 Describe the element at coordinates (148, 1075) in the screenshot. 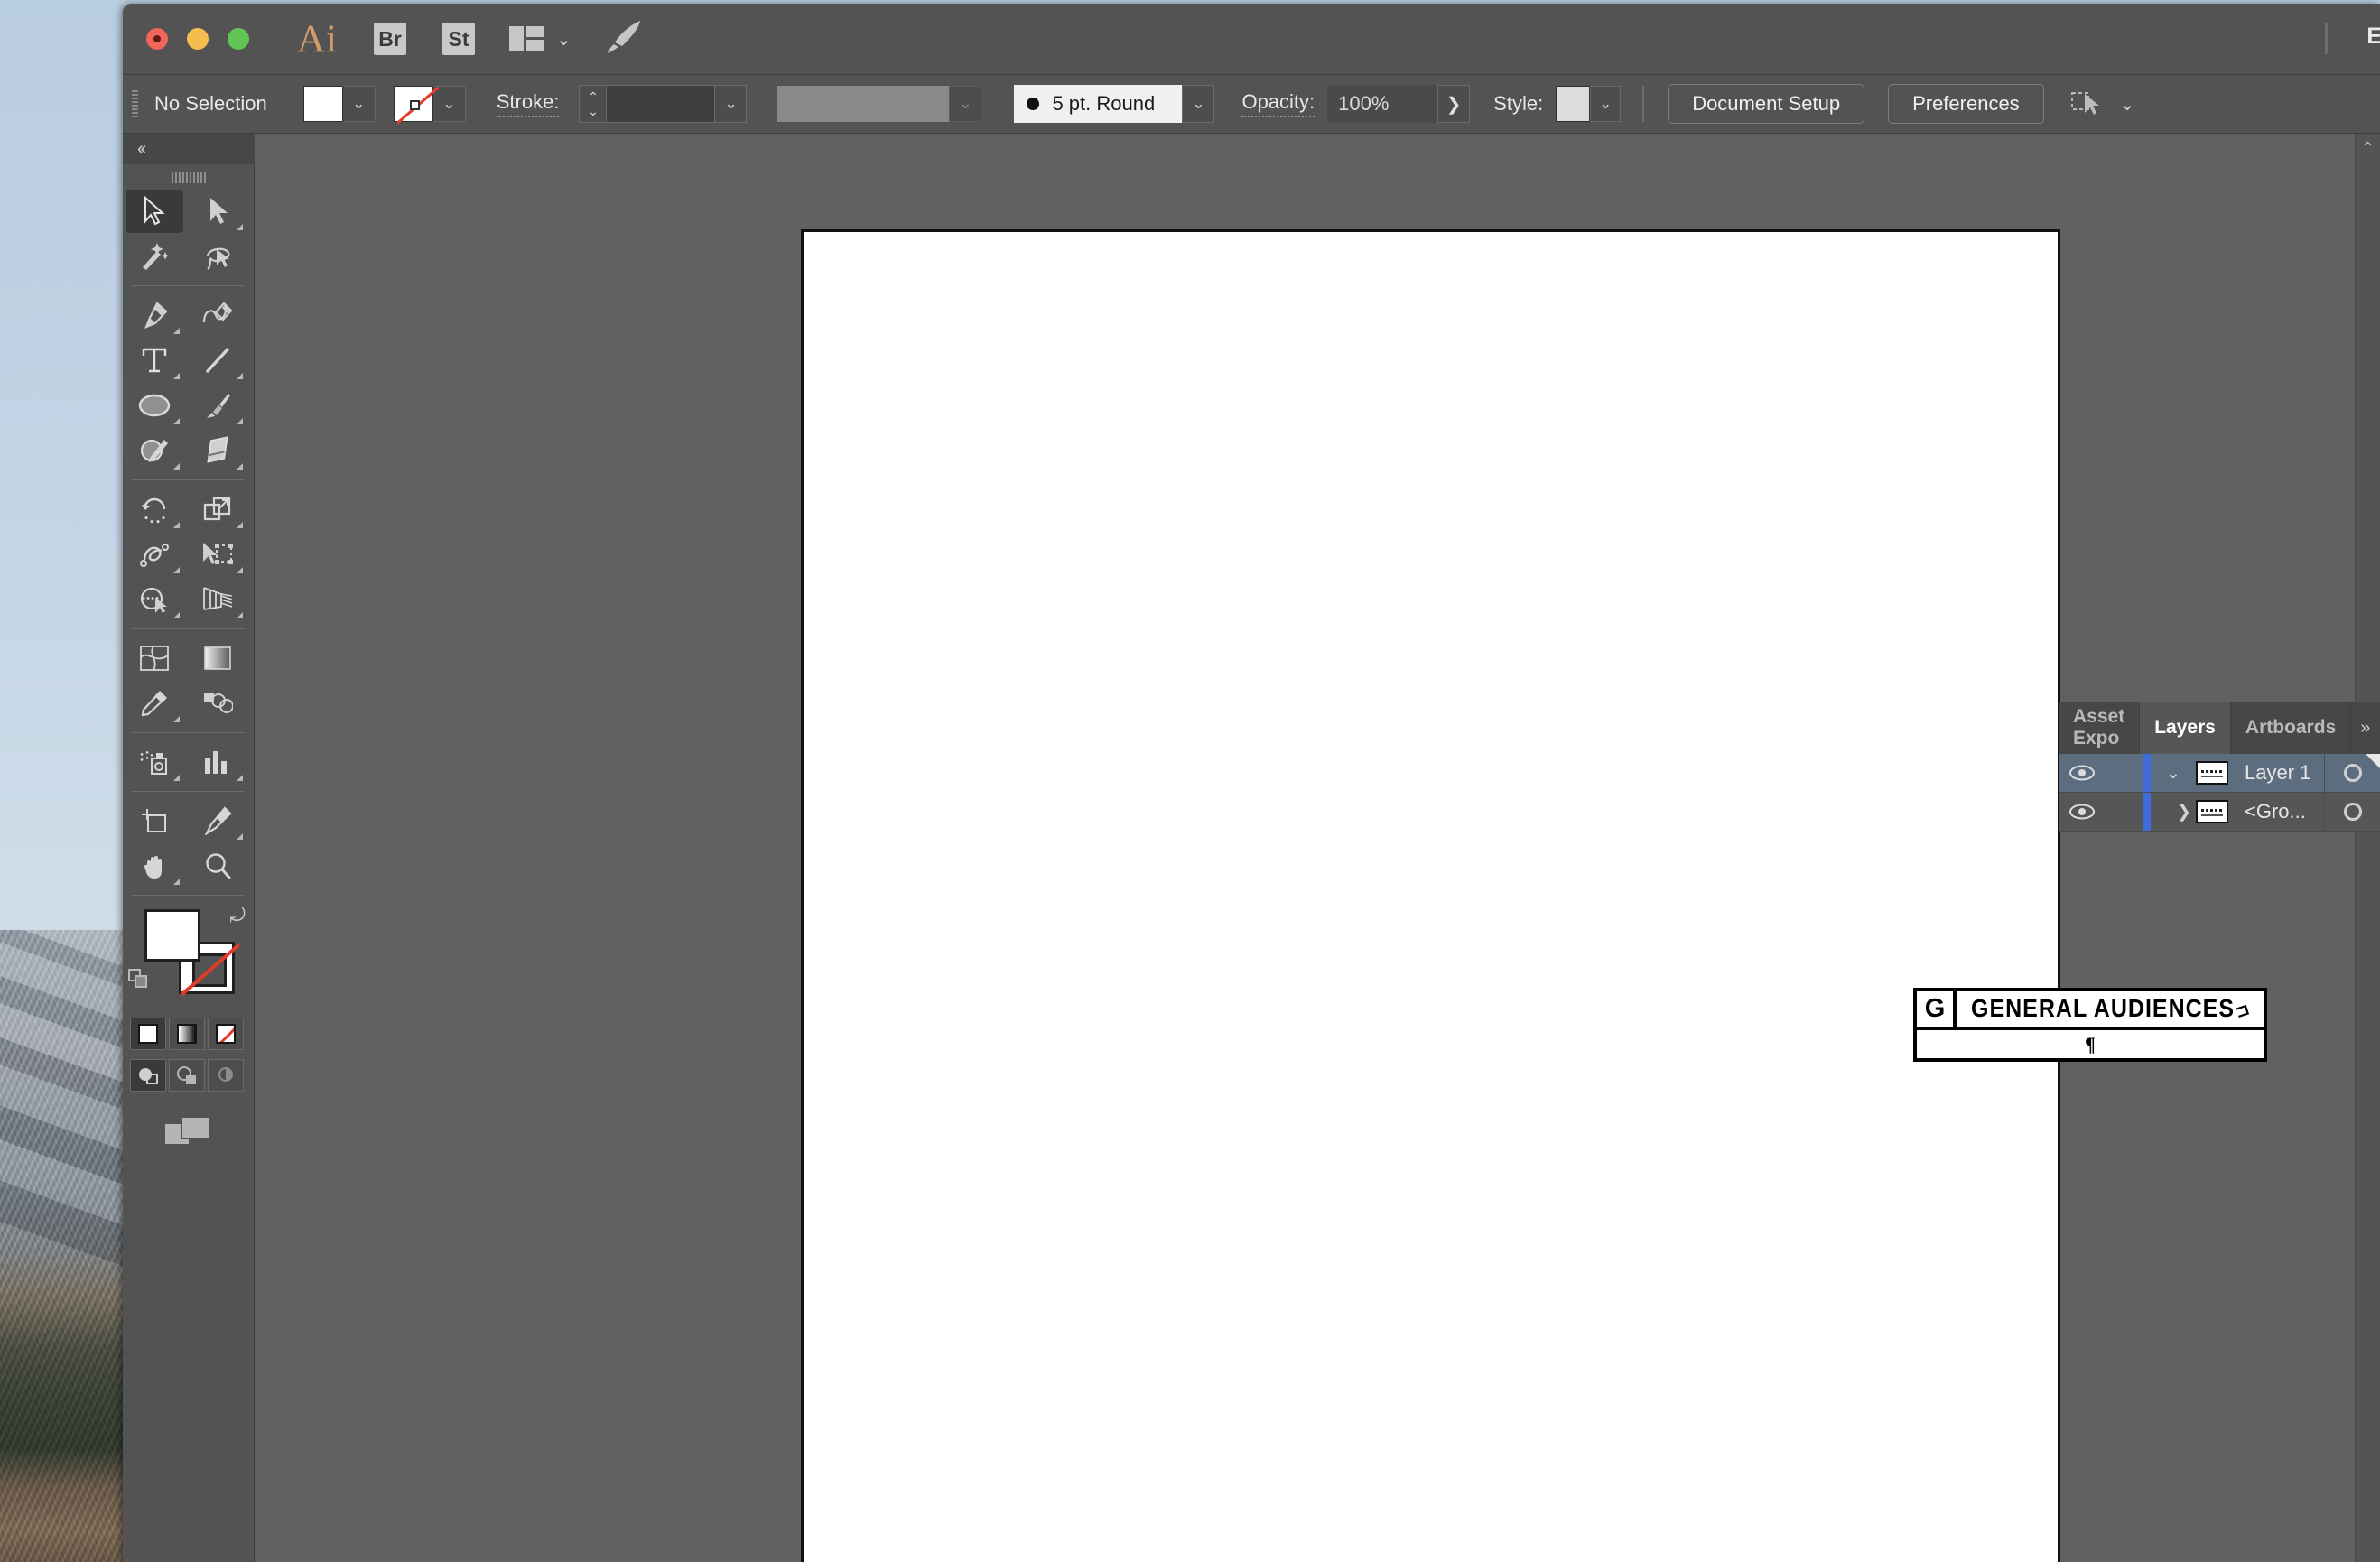

I see `draw-normal-button` at that location.